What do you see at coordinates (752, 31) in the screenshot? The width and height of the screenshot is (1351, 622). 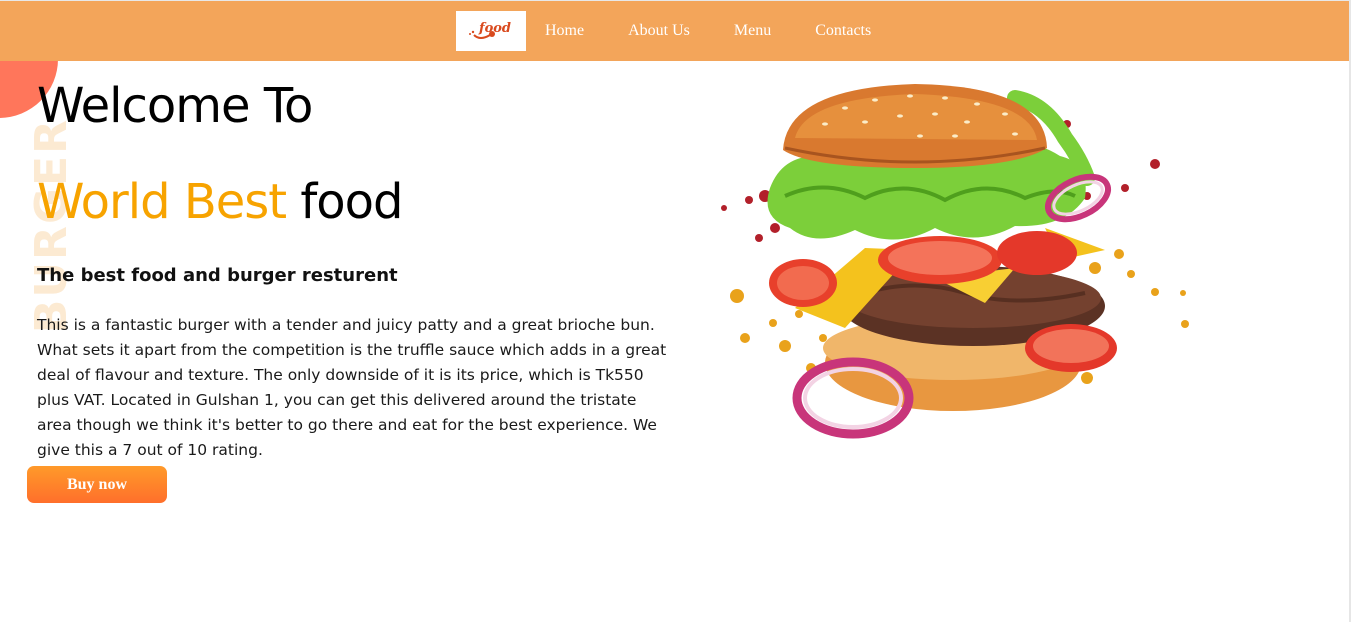 I see `nav-link-menu: Menu` at bounding box center [752, 31].